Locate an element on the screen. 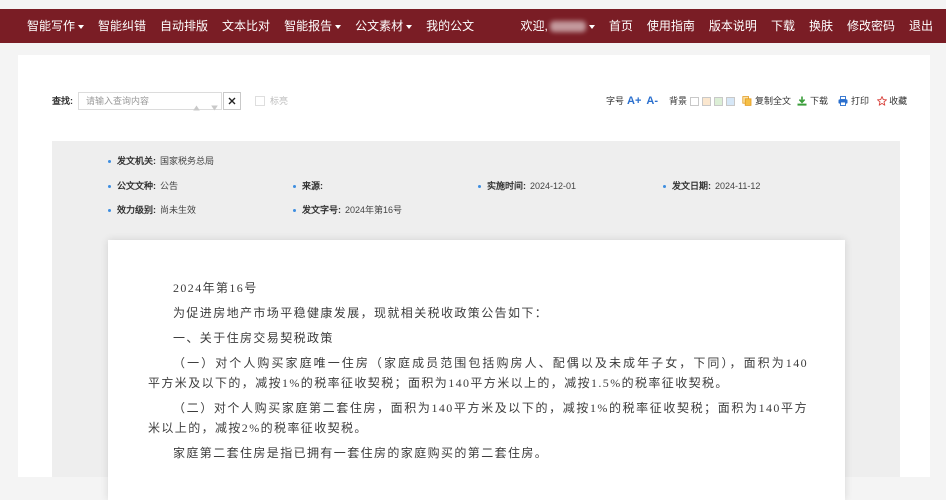 The width and height of the screenshot is (946, 500). meta-label: 效力级别: is located at coordinates (136, 210).